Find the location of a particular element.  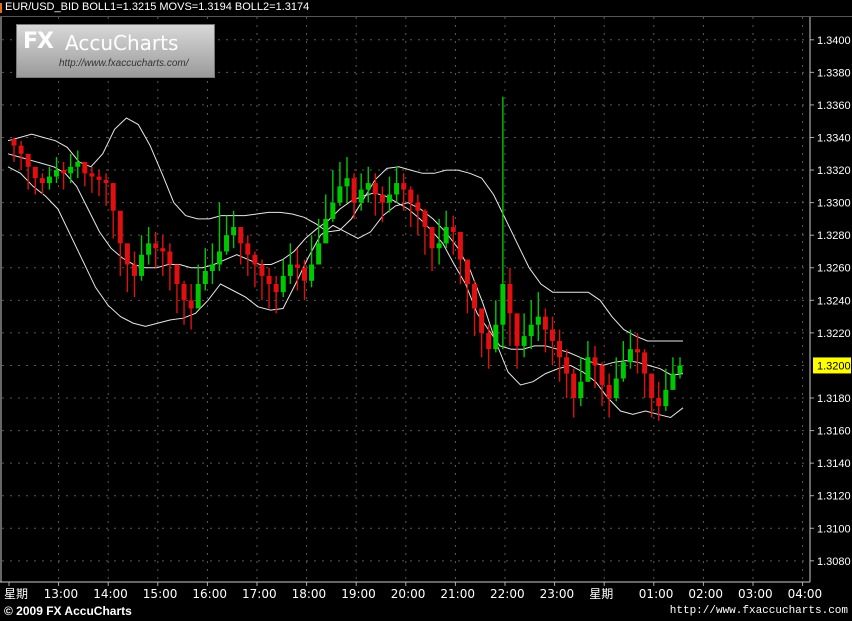

x-tick-label: 18:00 is located at coordinates (309, 594).